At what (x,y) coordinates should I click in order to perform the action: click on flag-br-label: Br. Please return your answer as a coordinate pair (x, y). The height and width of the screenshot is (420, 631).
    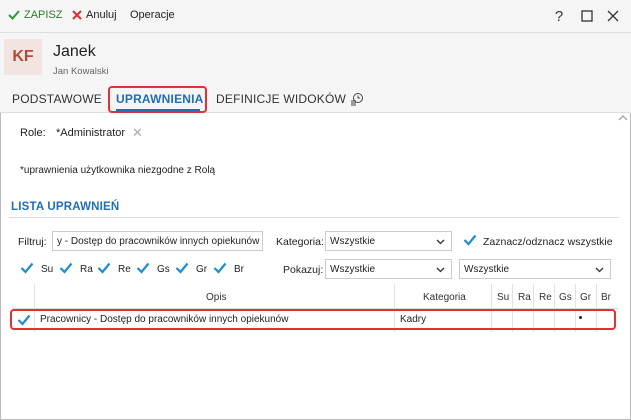
    Looking at the image, I should click on (239, 269).